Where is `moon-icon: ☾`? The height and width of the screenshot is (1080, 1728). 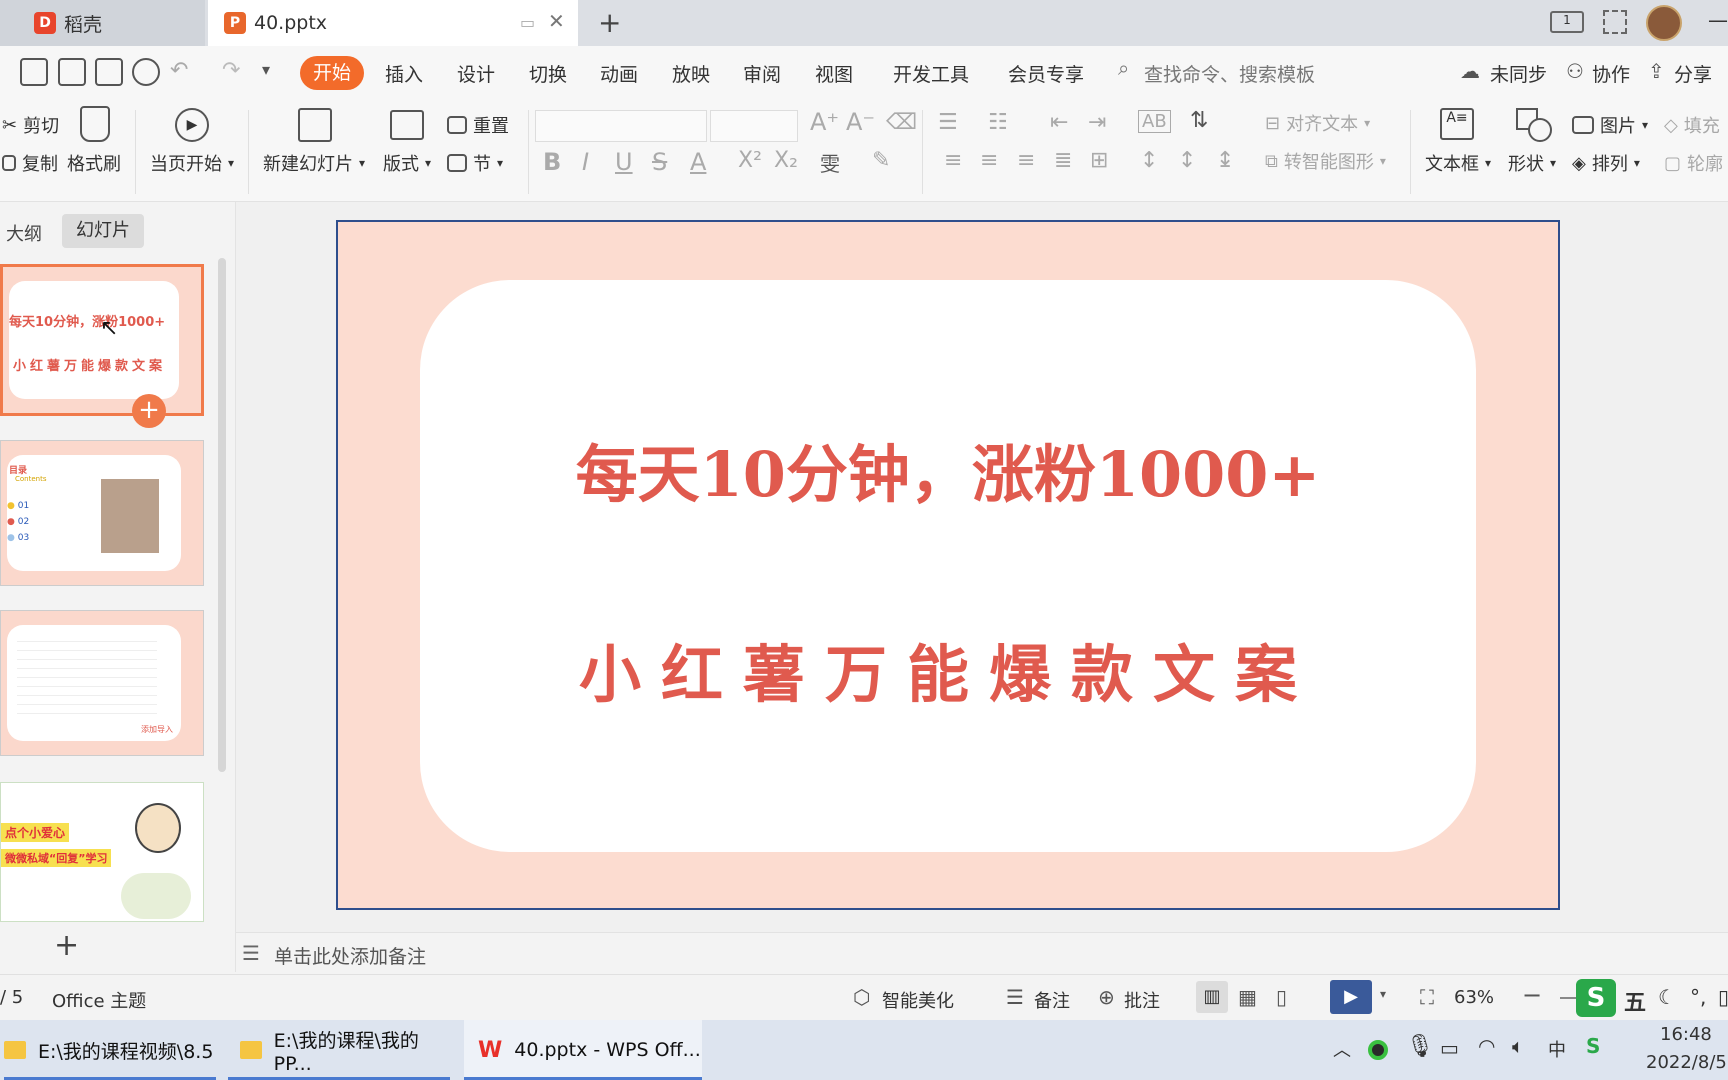
moon-icon: ☾ is located at coordinates (1667, 997).